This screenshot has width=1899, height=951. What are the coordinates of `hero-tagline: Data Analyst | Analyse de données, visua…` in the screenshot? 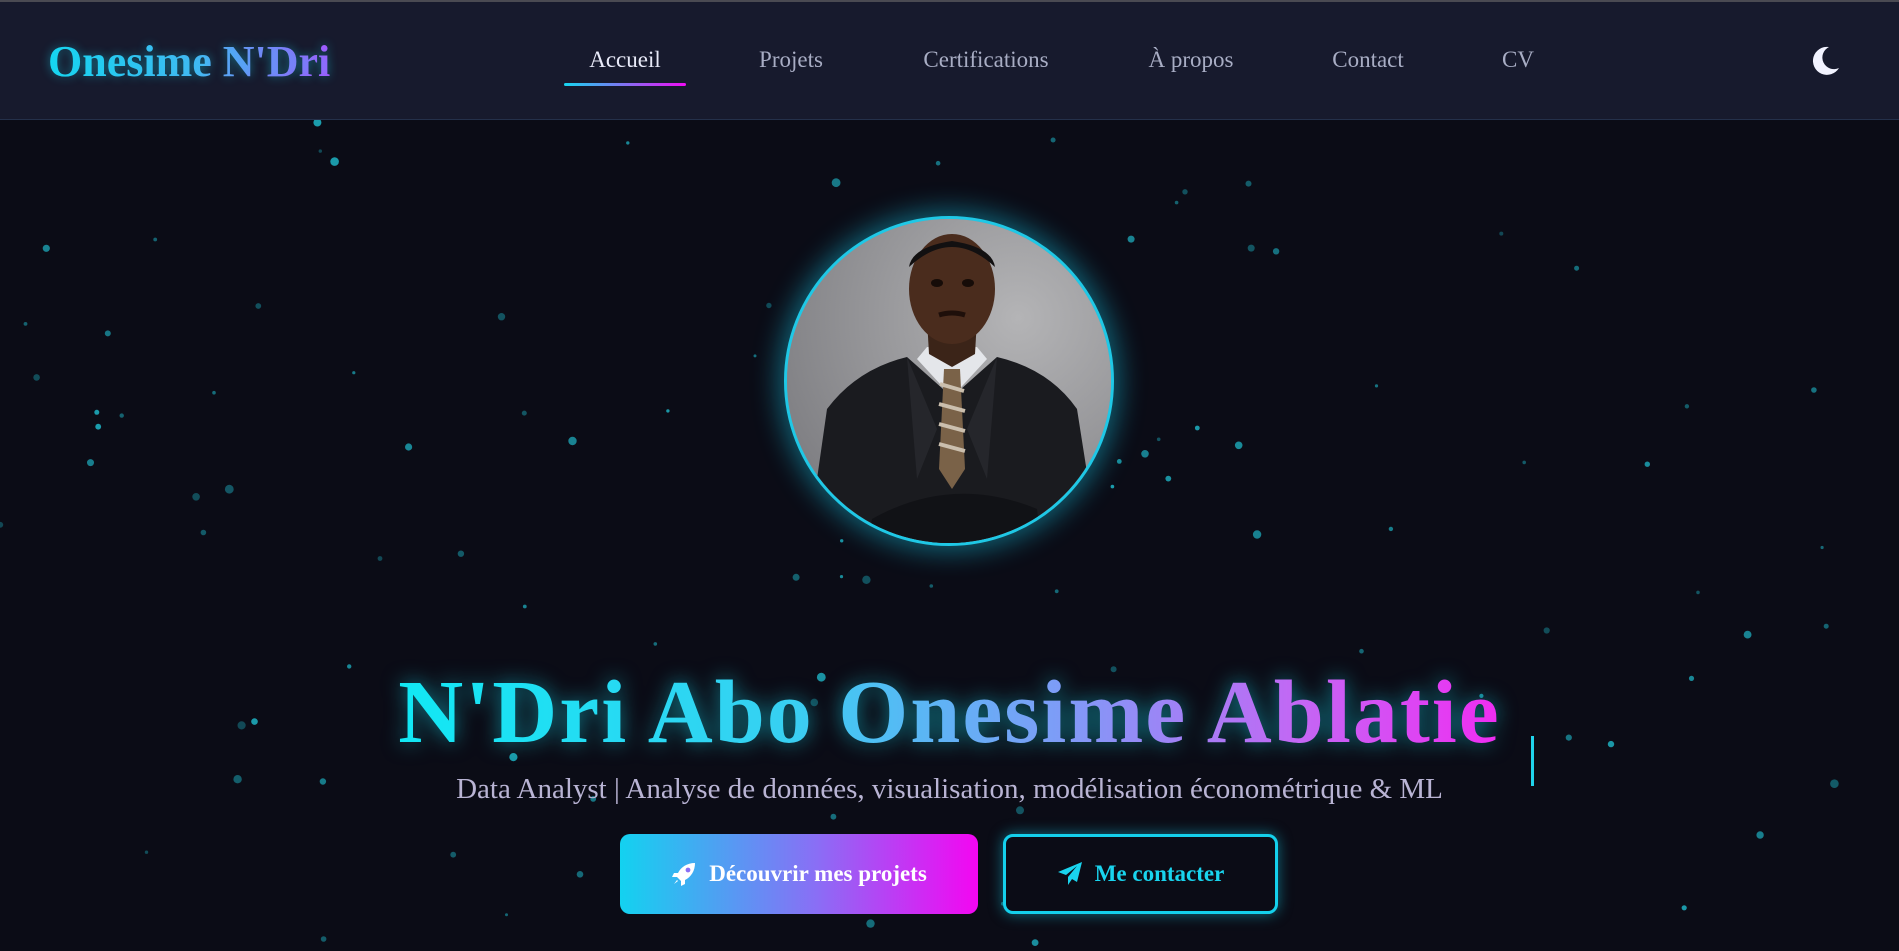 It's located at (949, 789).